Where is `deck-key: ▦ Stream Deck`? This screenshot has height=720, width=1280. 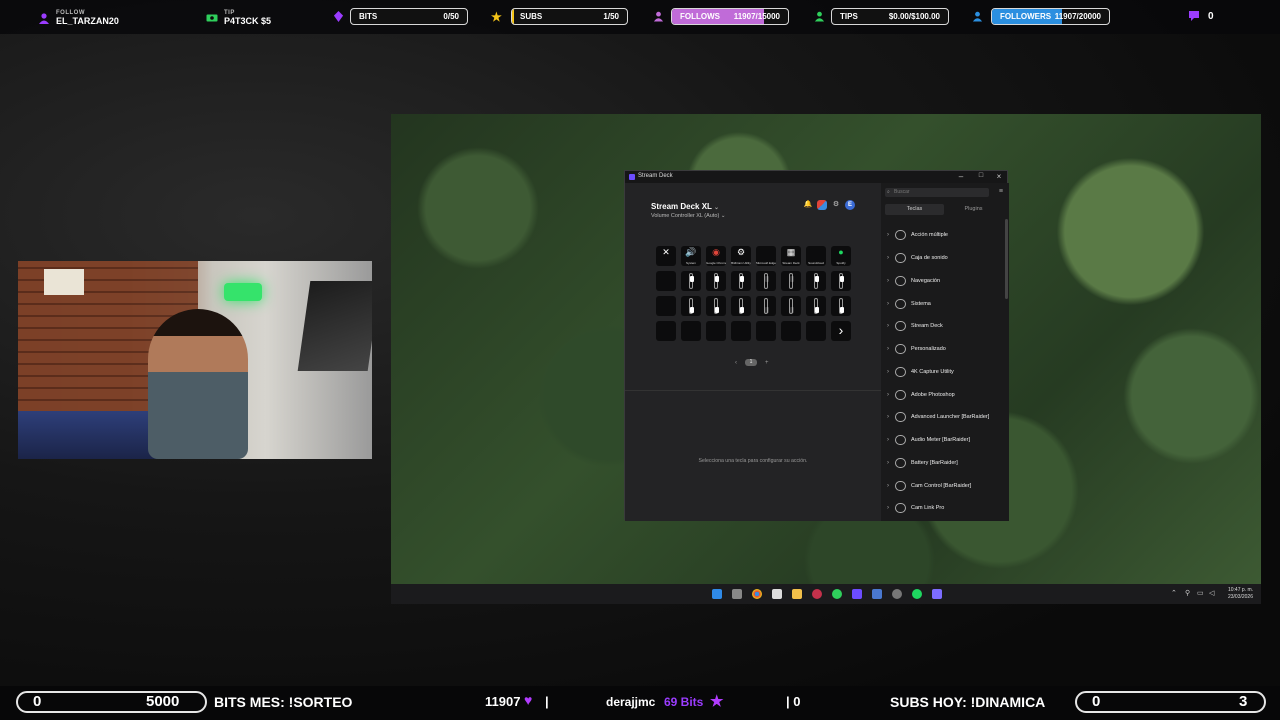 deck-key: ▦ Stream Deck is located at coordinates (791, 256).